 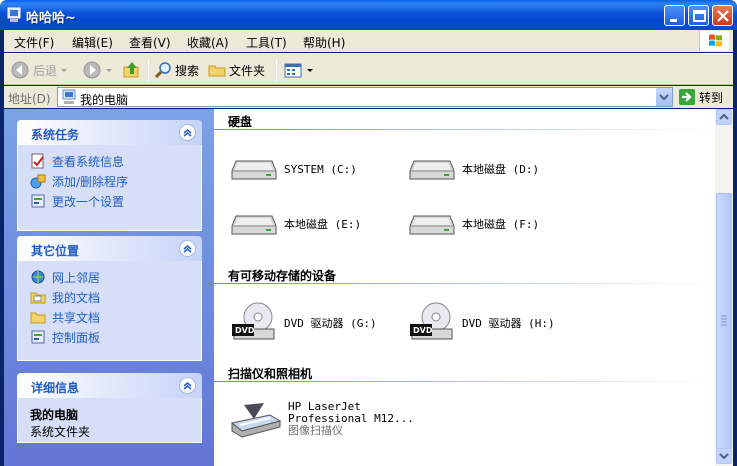 What do you see at coordinates (109, 132) in the screenshot?
I see `system-tasks-header: 系统任务` at bounding box center [109, 132].